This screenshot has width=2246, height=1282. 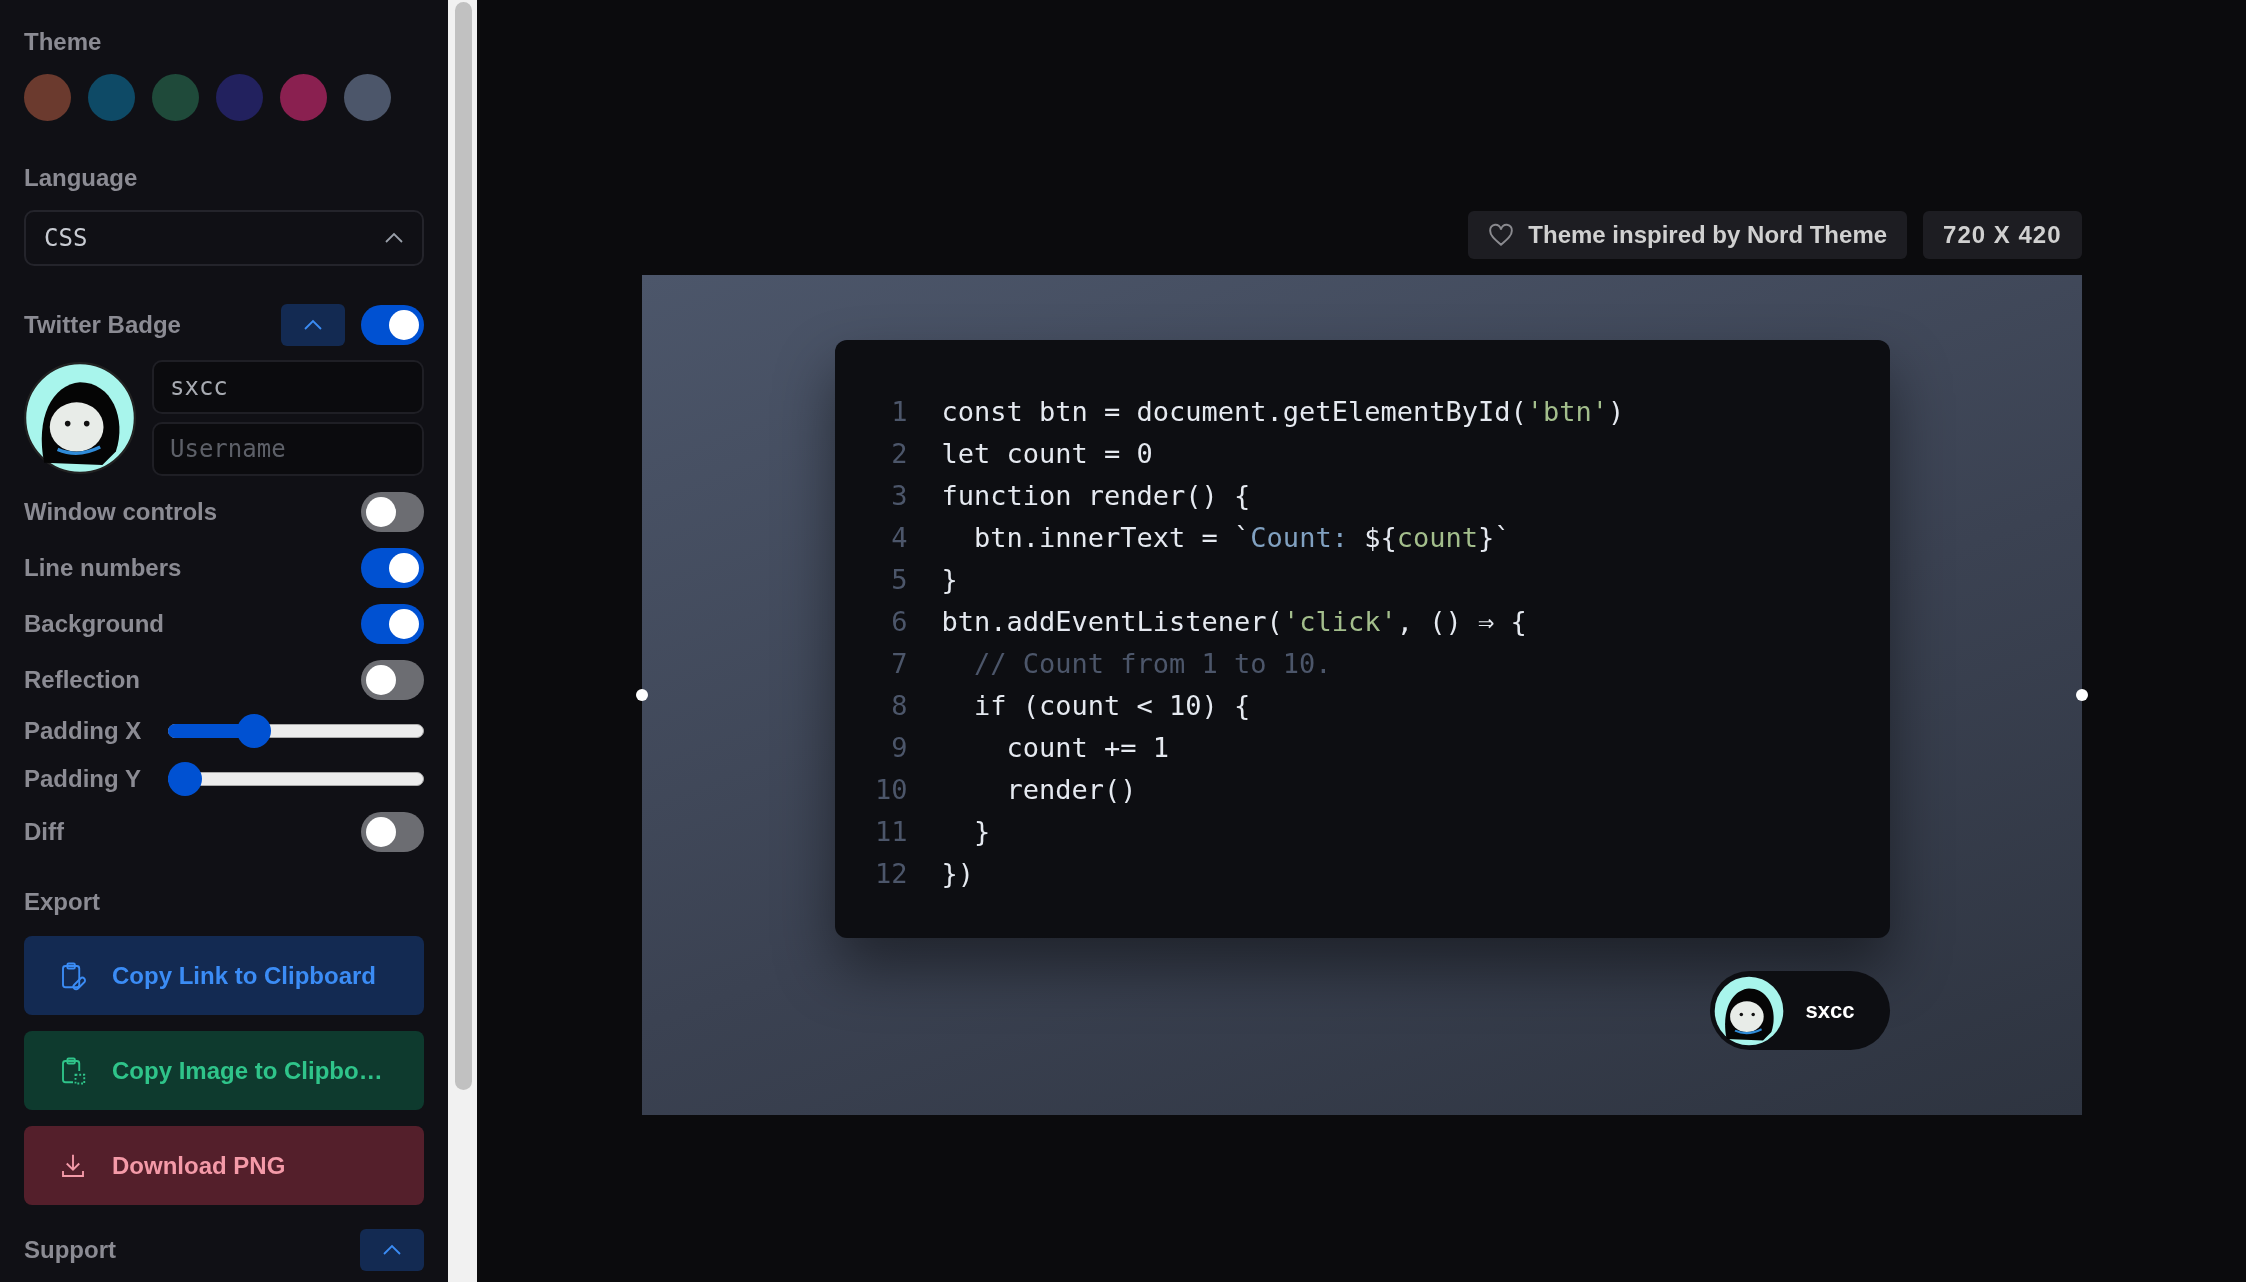 What do you see at coordinates (1087, 747) in the screenshot?
I see `code-line: count += 1` at bounding box center [1087, 747].